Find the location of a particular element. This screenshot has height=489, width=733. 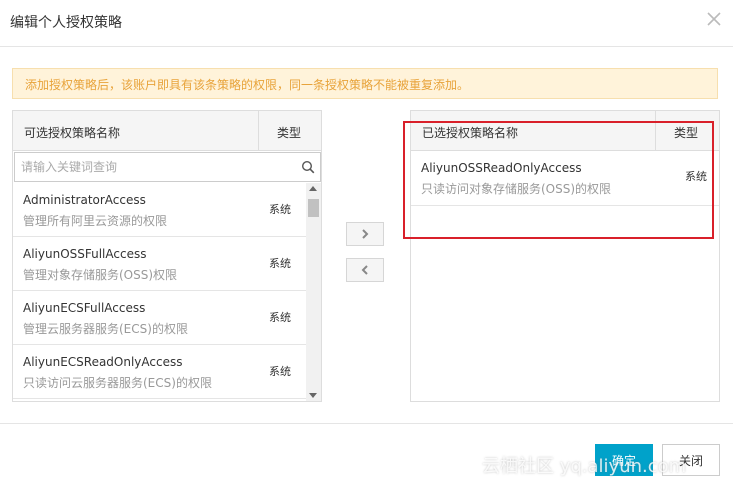

search-icon is located at coordinates (308, 167).